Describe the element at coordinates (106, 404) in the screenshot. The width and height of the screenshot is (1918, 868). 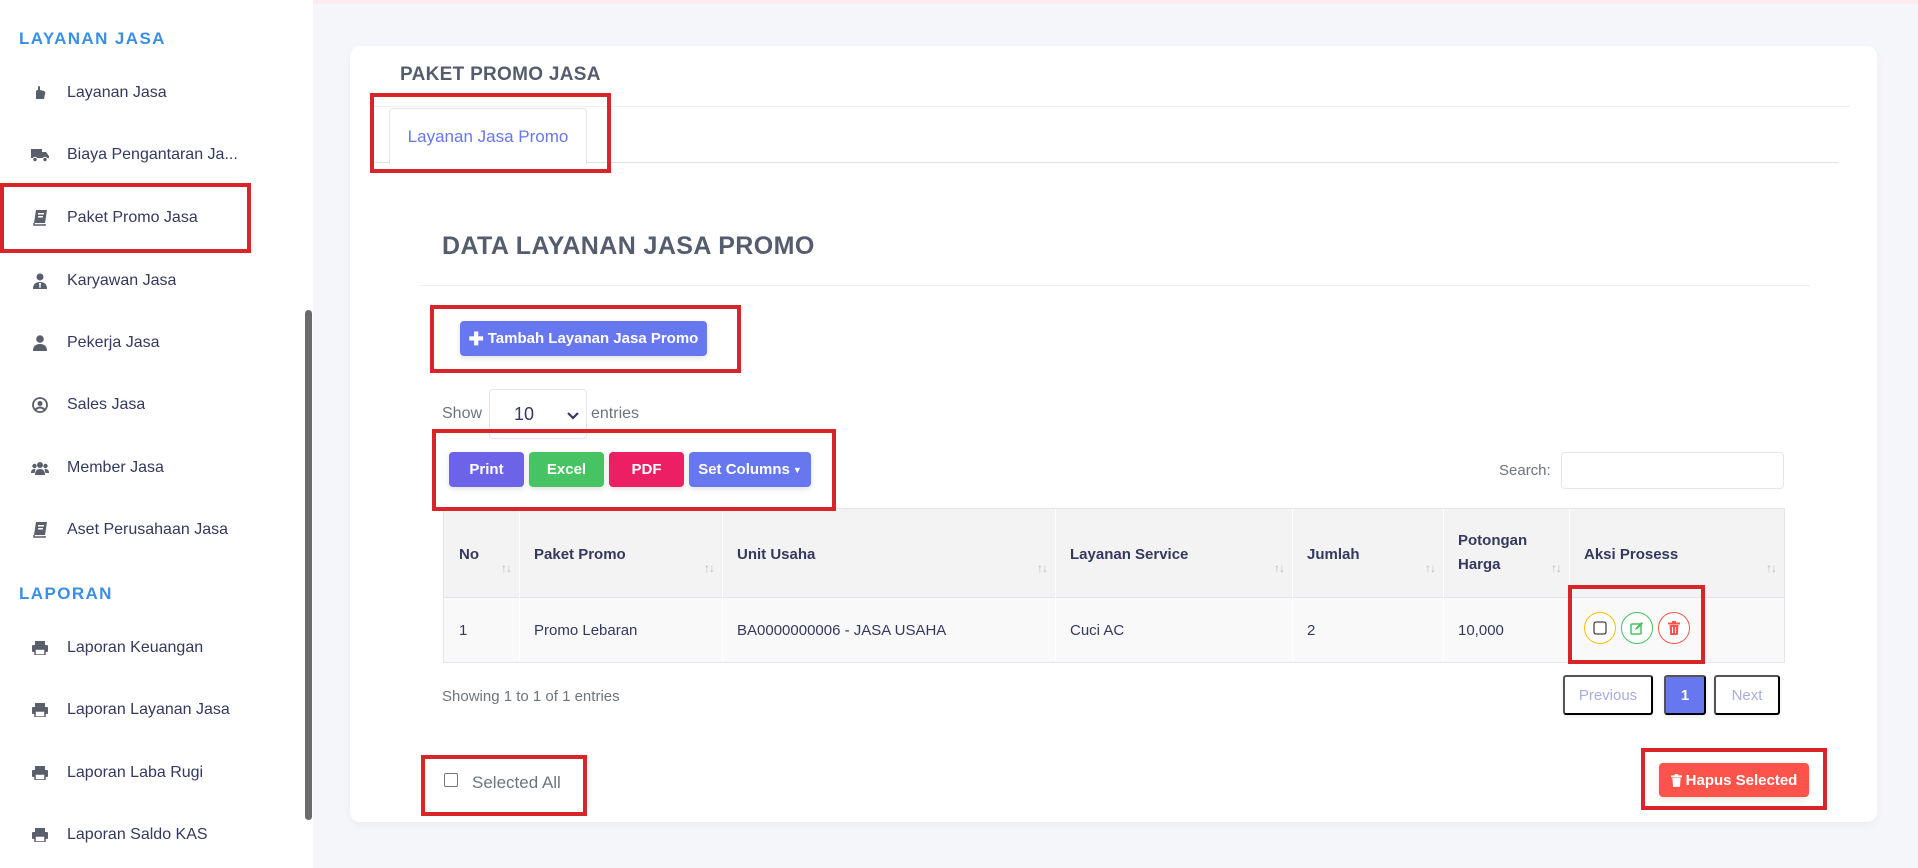
I see `sidebar-item-label: Sales Jasa` at that location.